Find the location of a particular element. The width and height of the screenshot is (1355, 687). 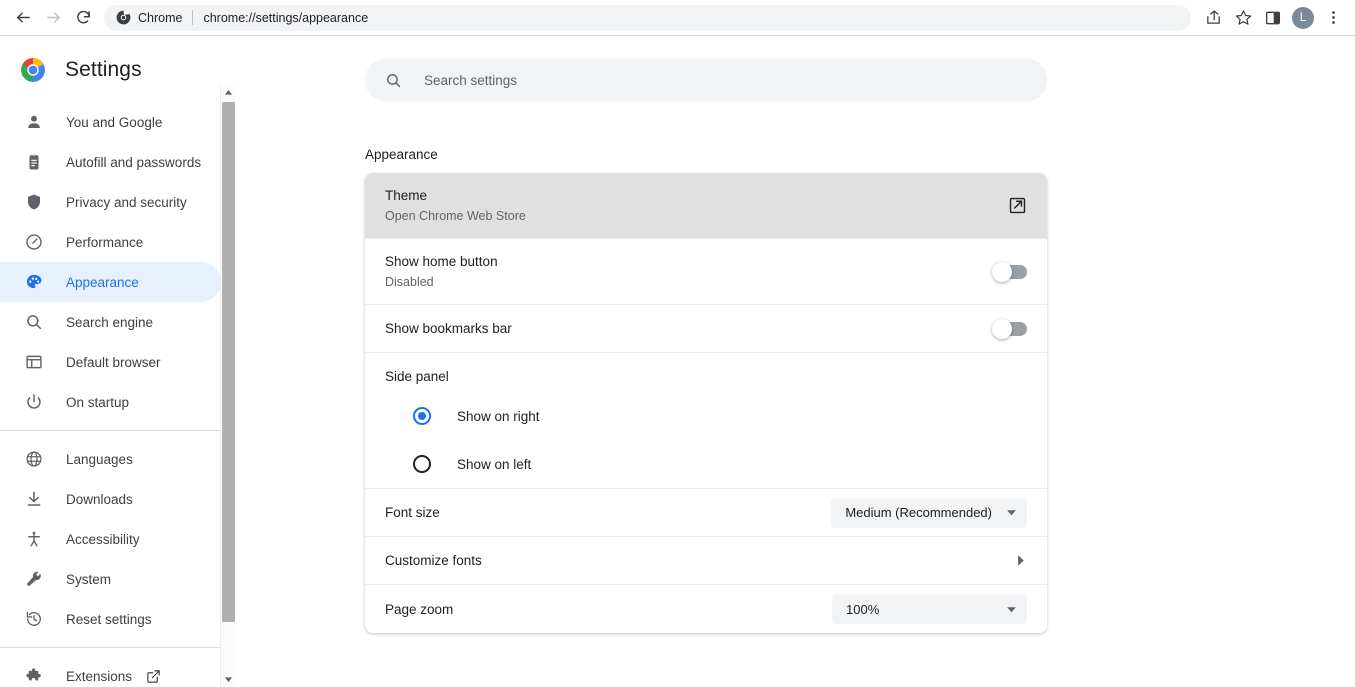

bookmark-star-icon is located at coordinates (1243, 18).